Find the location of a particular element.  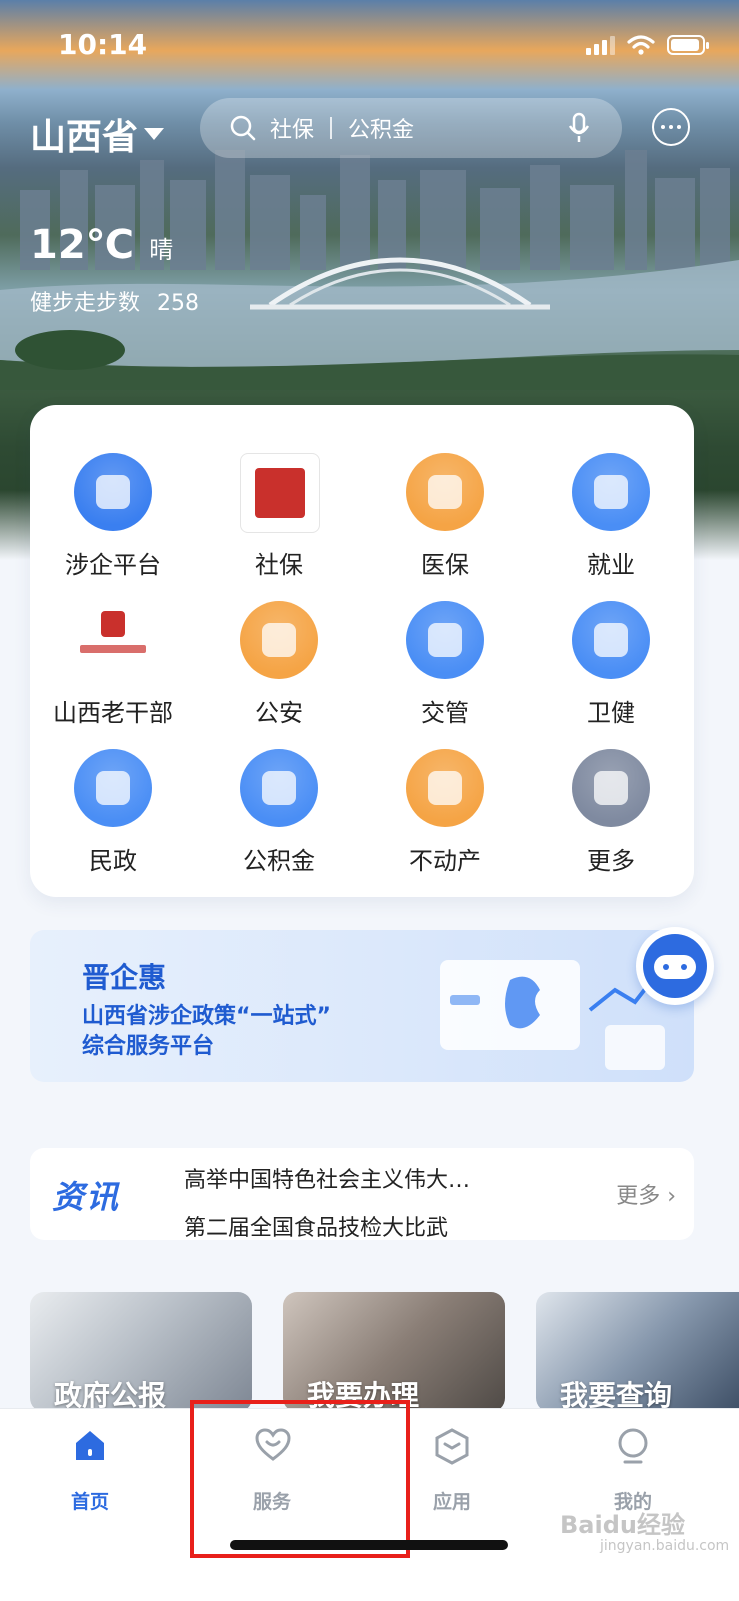

social-security-seal-icon is located at coordinates (280, 493).